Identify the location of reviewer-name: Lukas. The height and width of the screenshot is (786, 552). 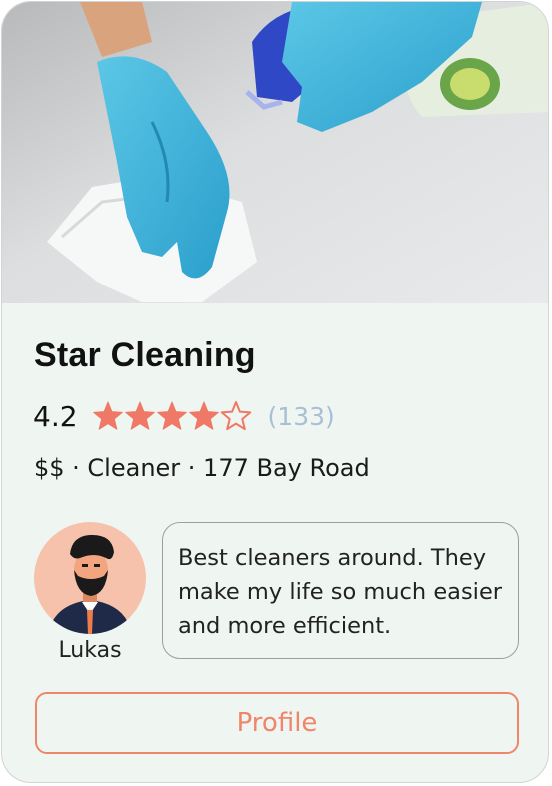
(90, 650).